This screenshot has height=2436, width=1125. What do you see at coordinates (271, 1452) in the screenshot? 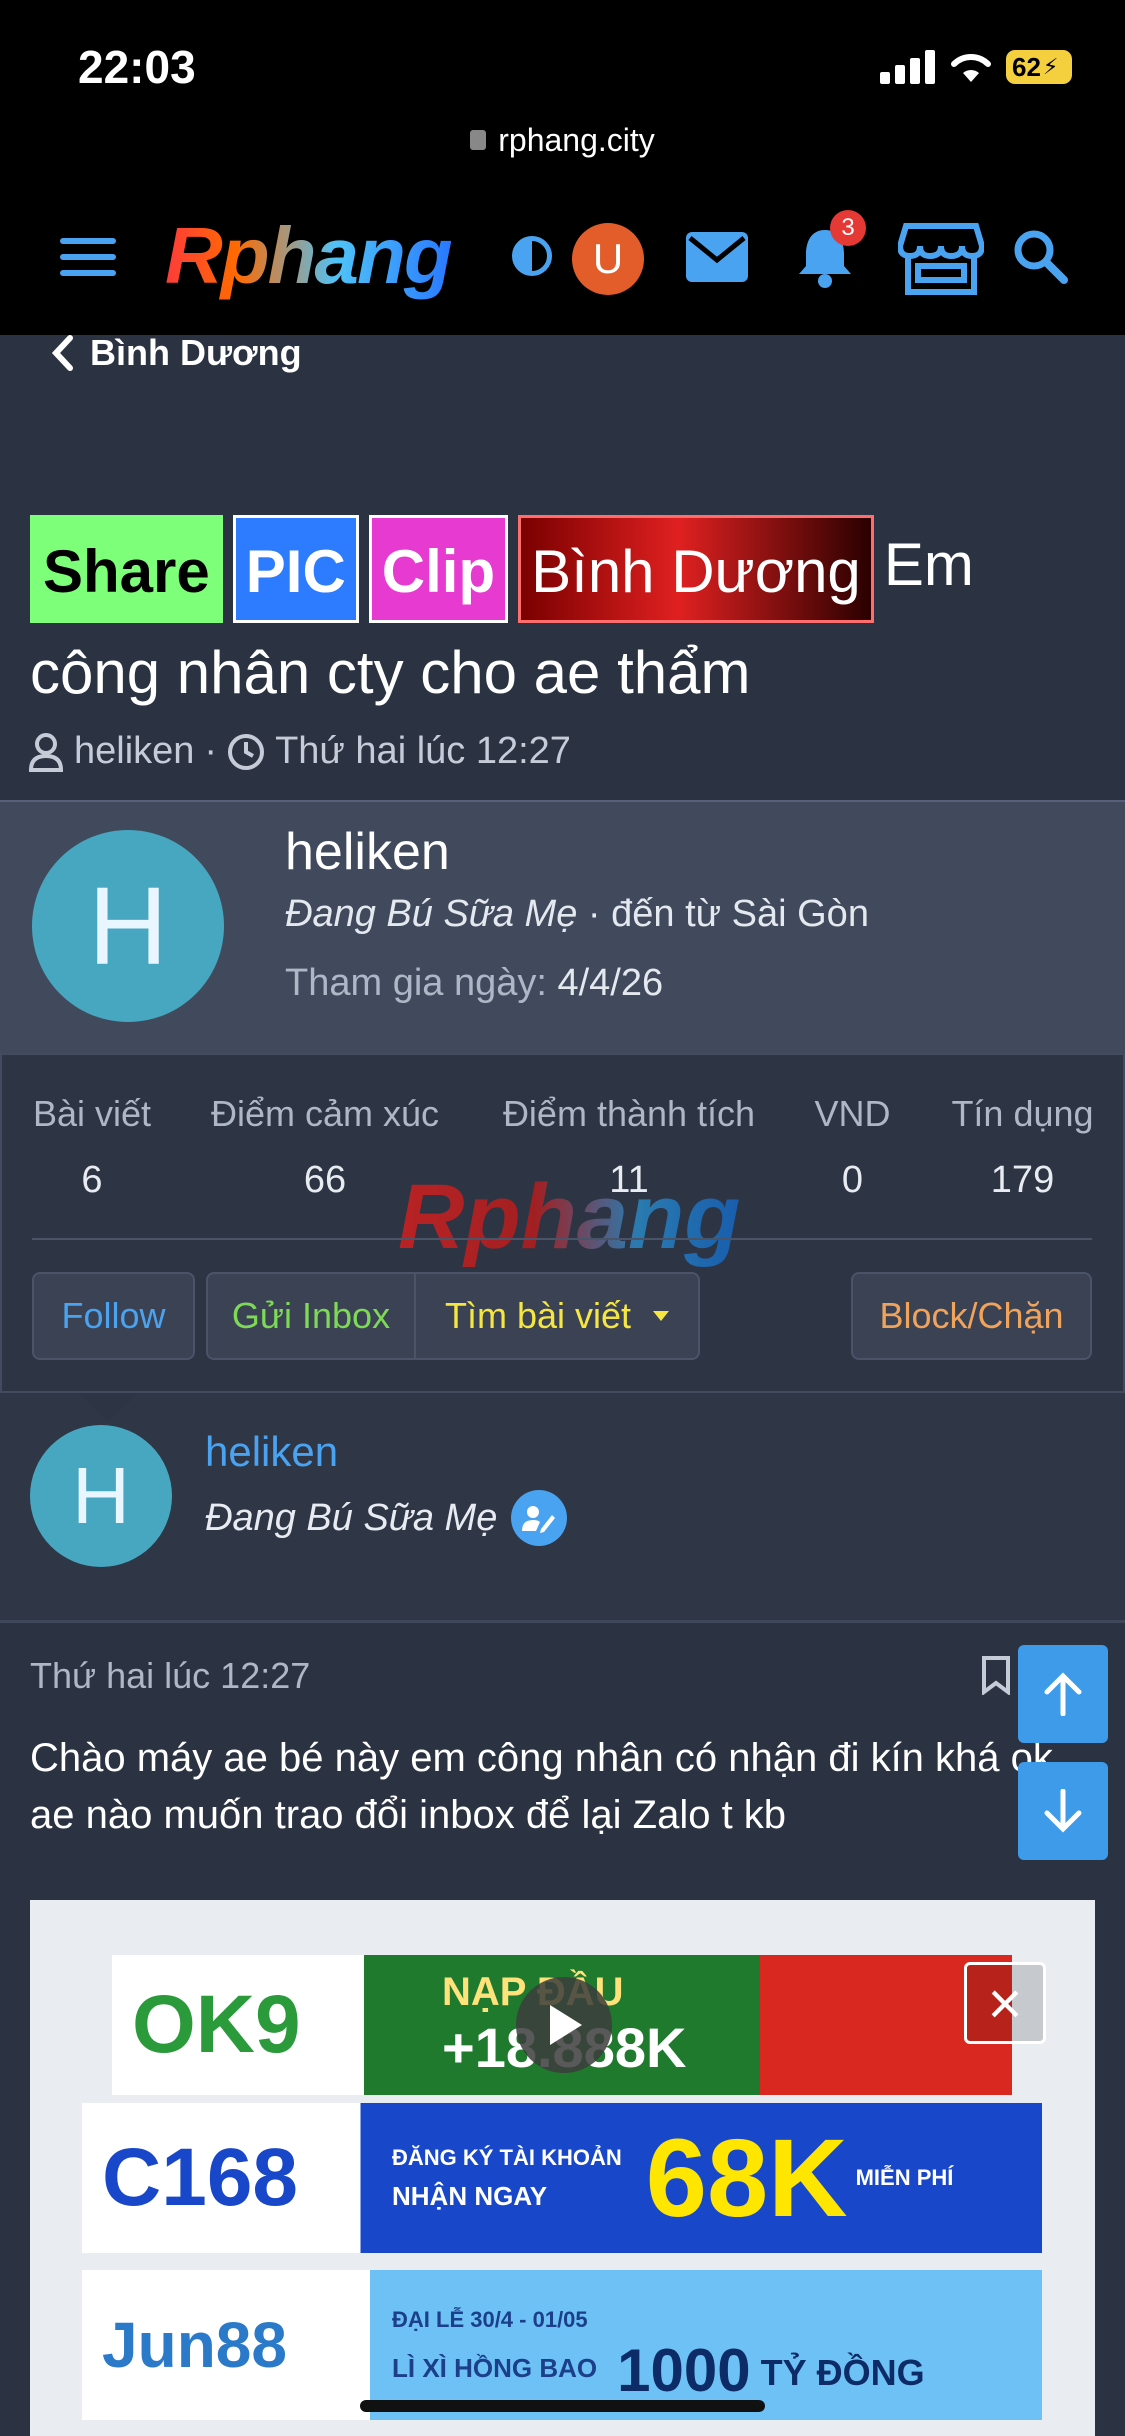
I see `poster-name: heliken` at bounding box center [271, 1452].